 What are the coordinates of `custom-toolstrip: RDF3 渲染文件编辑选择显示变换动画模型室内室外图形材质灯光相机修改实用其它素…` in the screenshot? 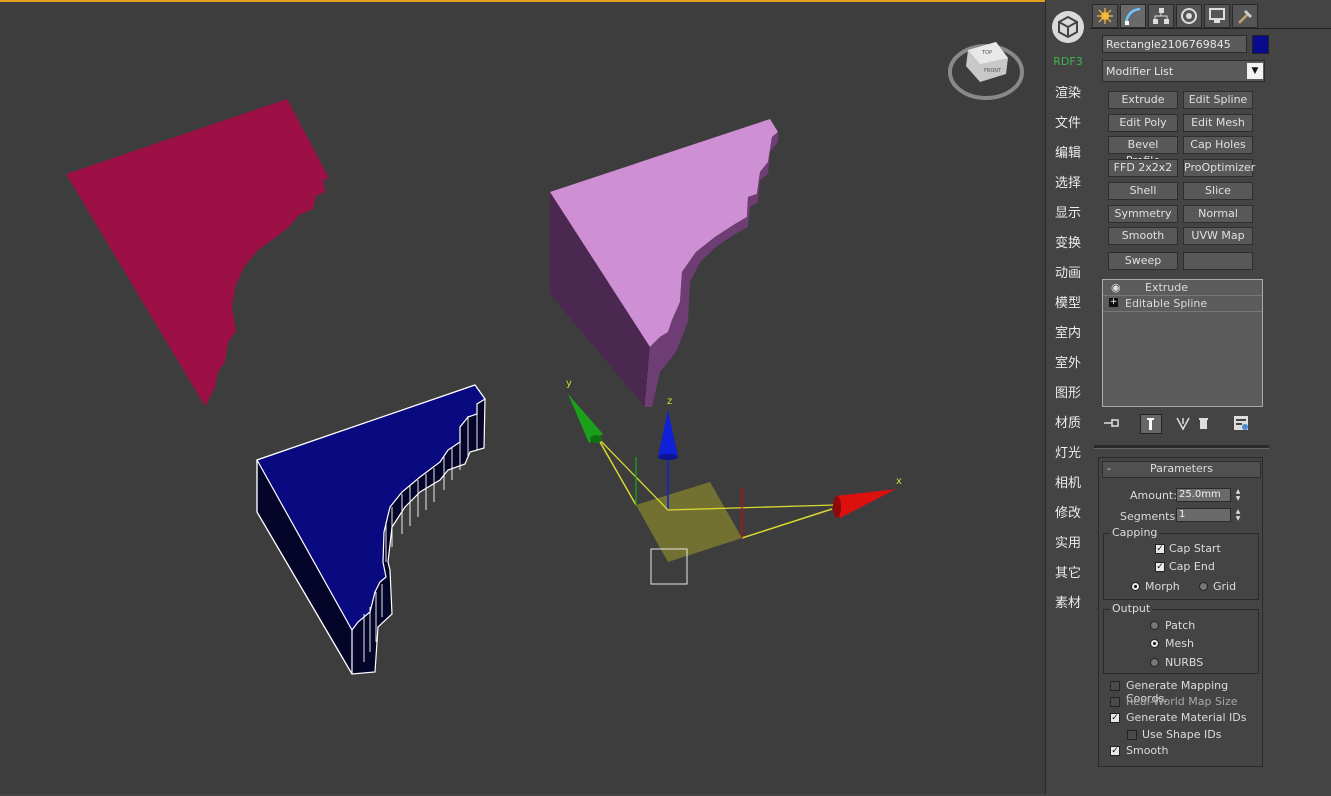 It's located at (1068, 397).